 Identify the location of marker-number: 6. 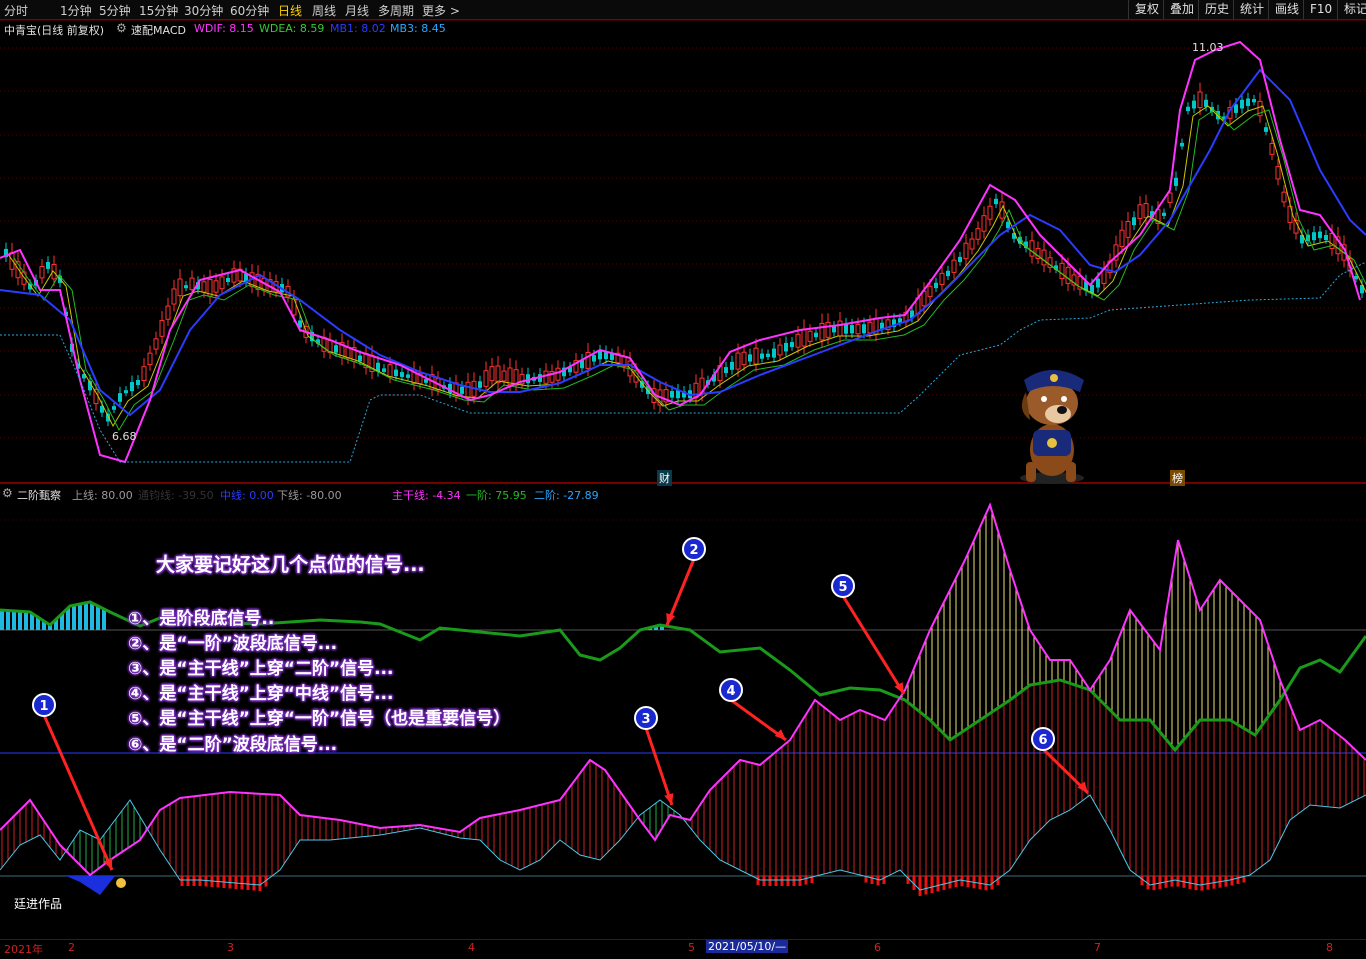
(1042, 740).